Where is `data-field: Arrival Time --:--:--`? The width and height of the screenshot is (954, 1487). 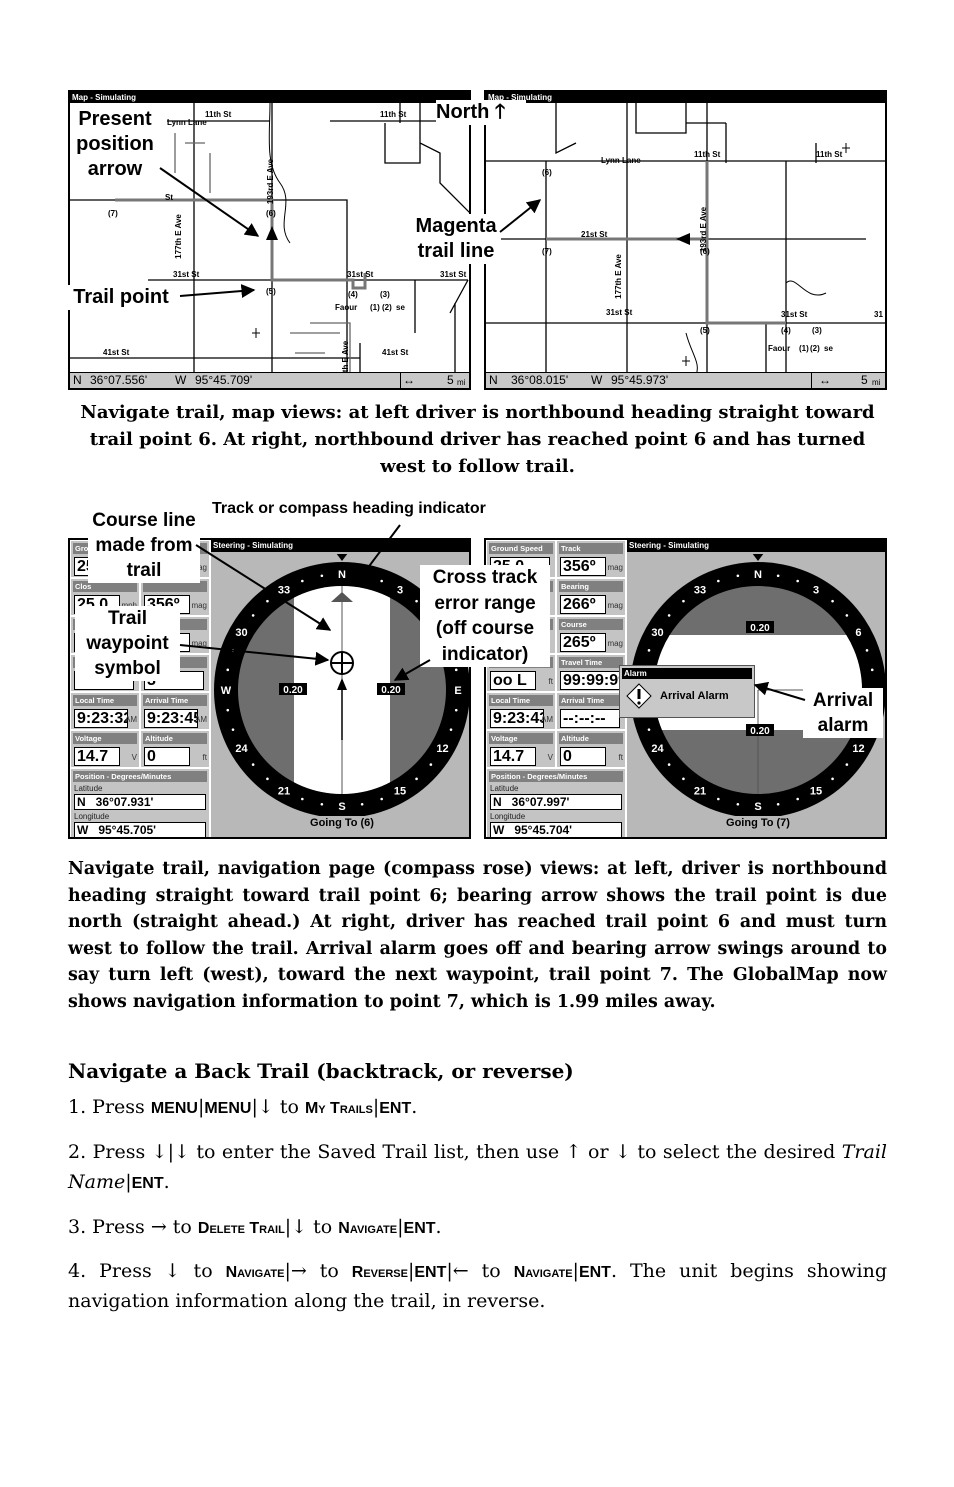 data-field: Arrival Time --:--:-- is located at coordinates (591, 711).